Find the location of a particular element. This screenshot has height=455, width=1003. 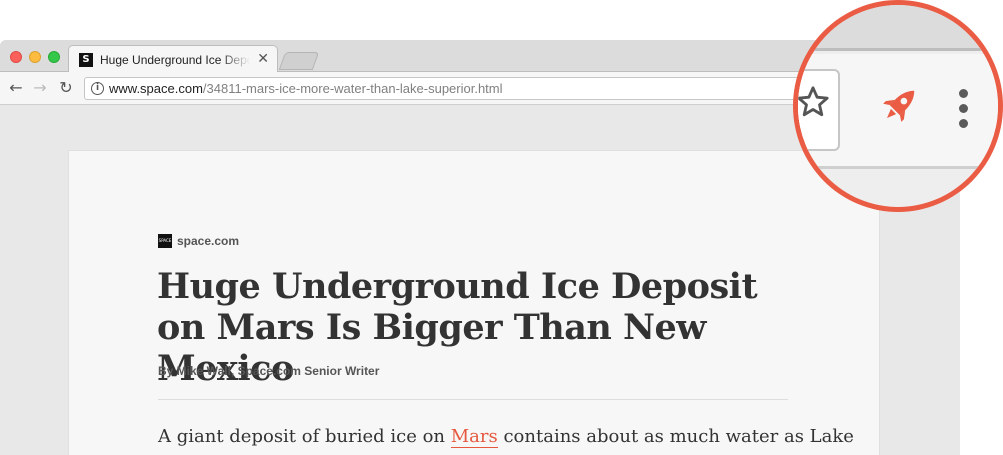

article-byline: By Mike Wall, Space.com Senior Writer is located at coordinates (269, 371).